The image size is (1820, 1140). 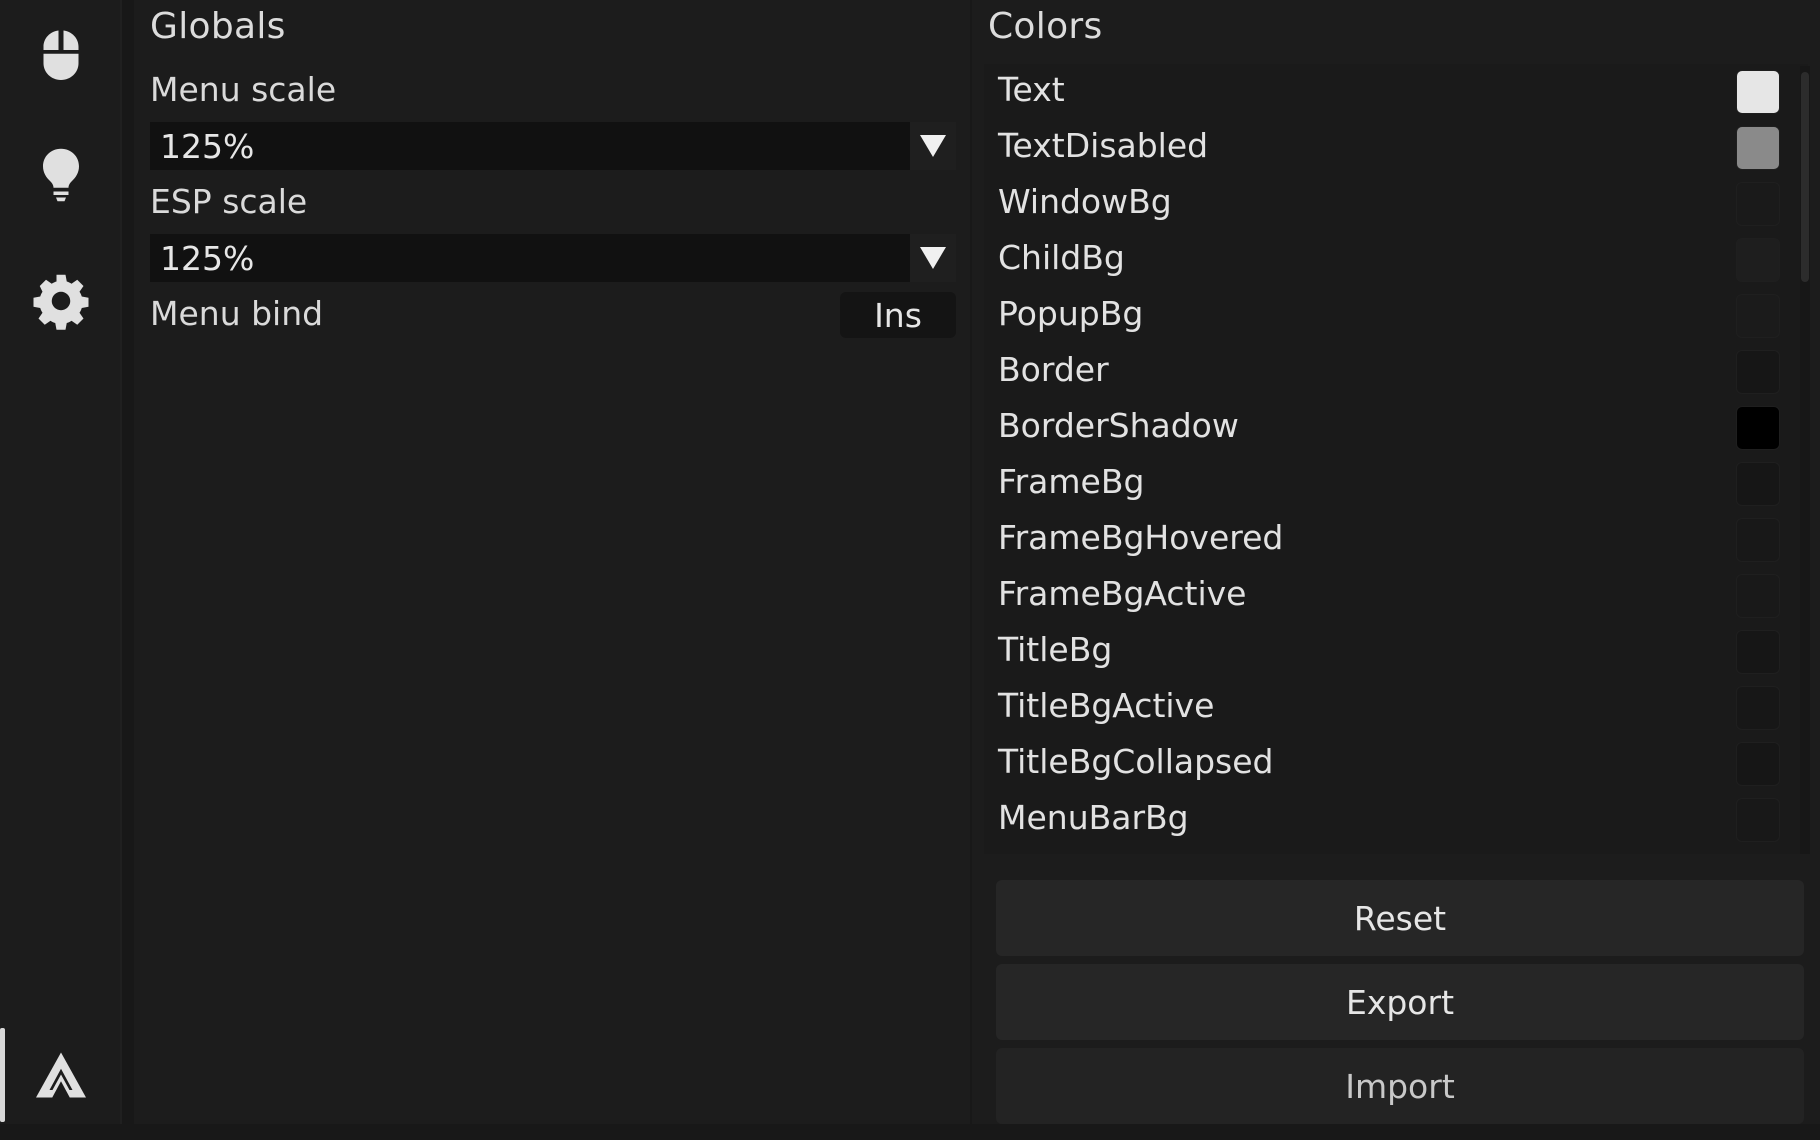 What do you see at coordinates (1136, 761) in the screenshot?
I see `color-name: TitleBgCollapsed` at bounding box center [1136, 761].